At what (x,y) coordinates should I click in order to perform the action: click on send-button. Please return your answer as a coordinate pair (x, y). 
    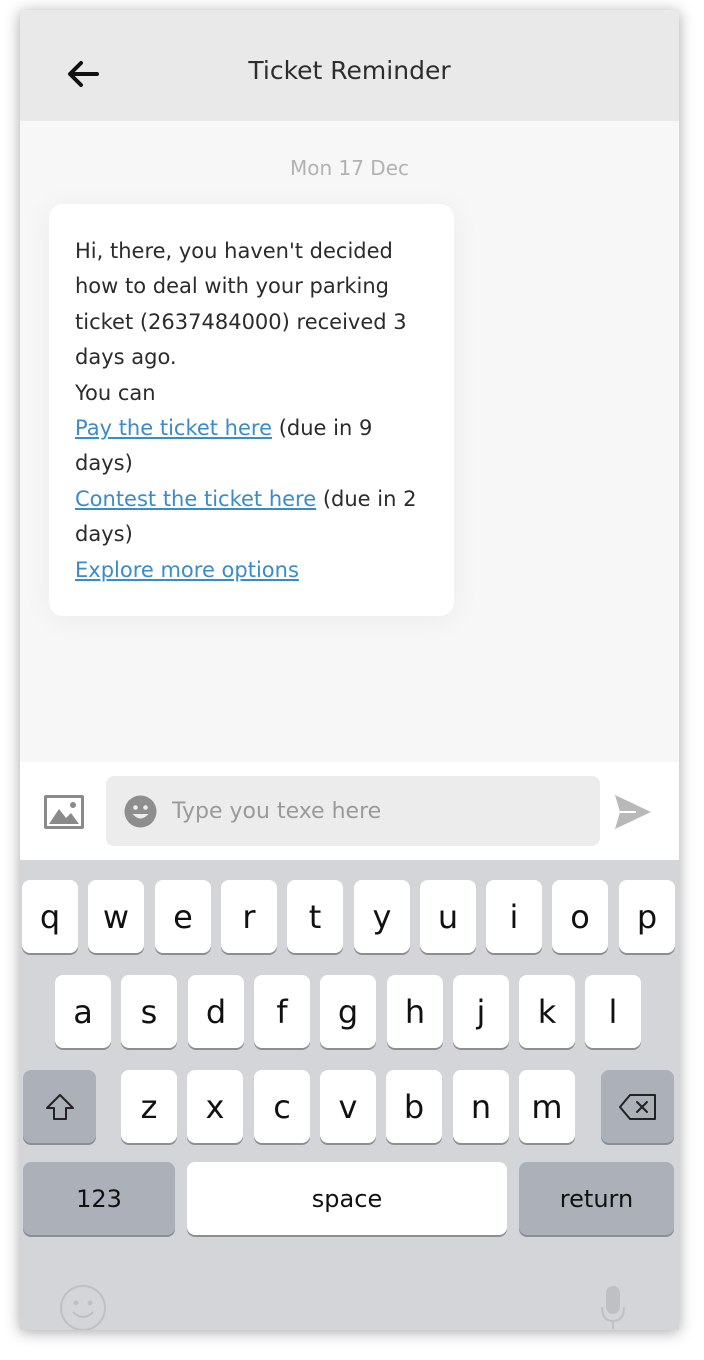
    Looking at the image, I should click on (633, 812).